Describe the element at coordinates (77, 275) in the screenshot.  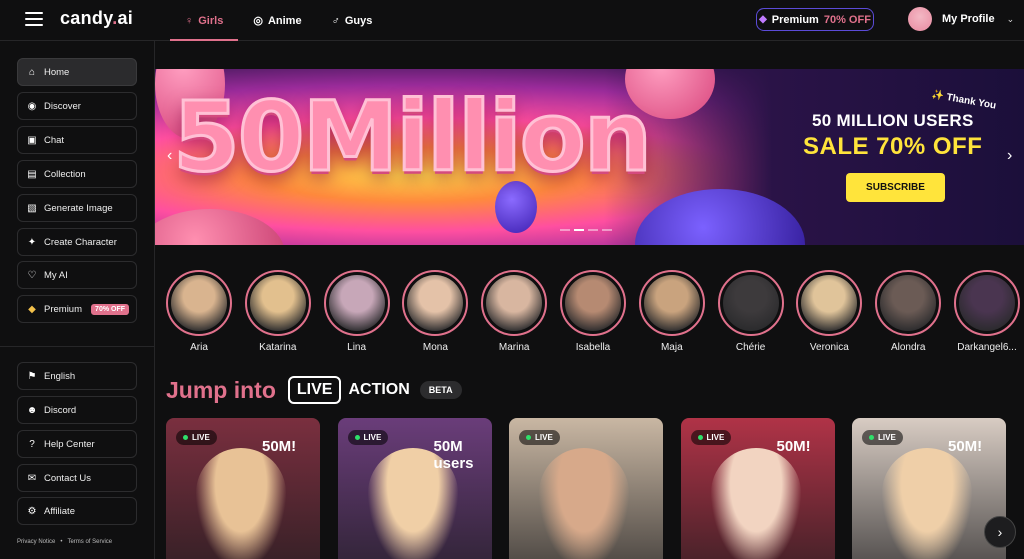
I see `sidebar-item-my-ai: ♡ My AI` at that location.